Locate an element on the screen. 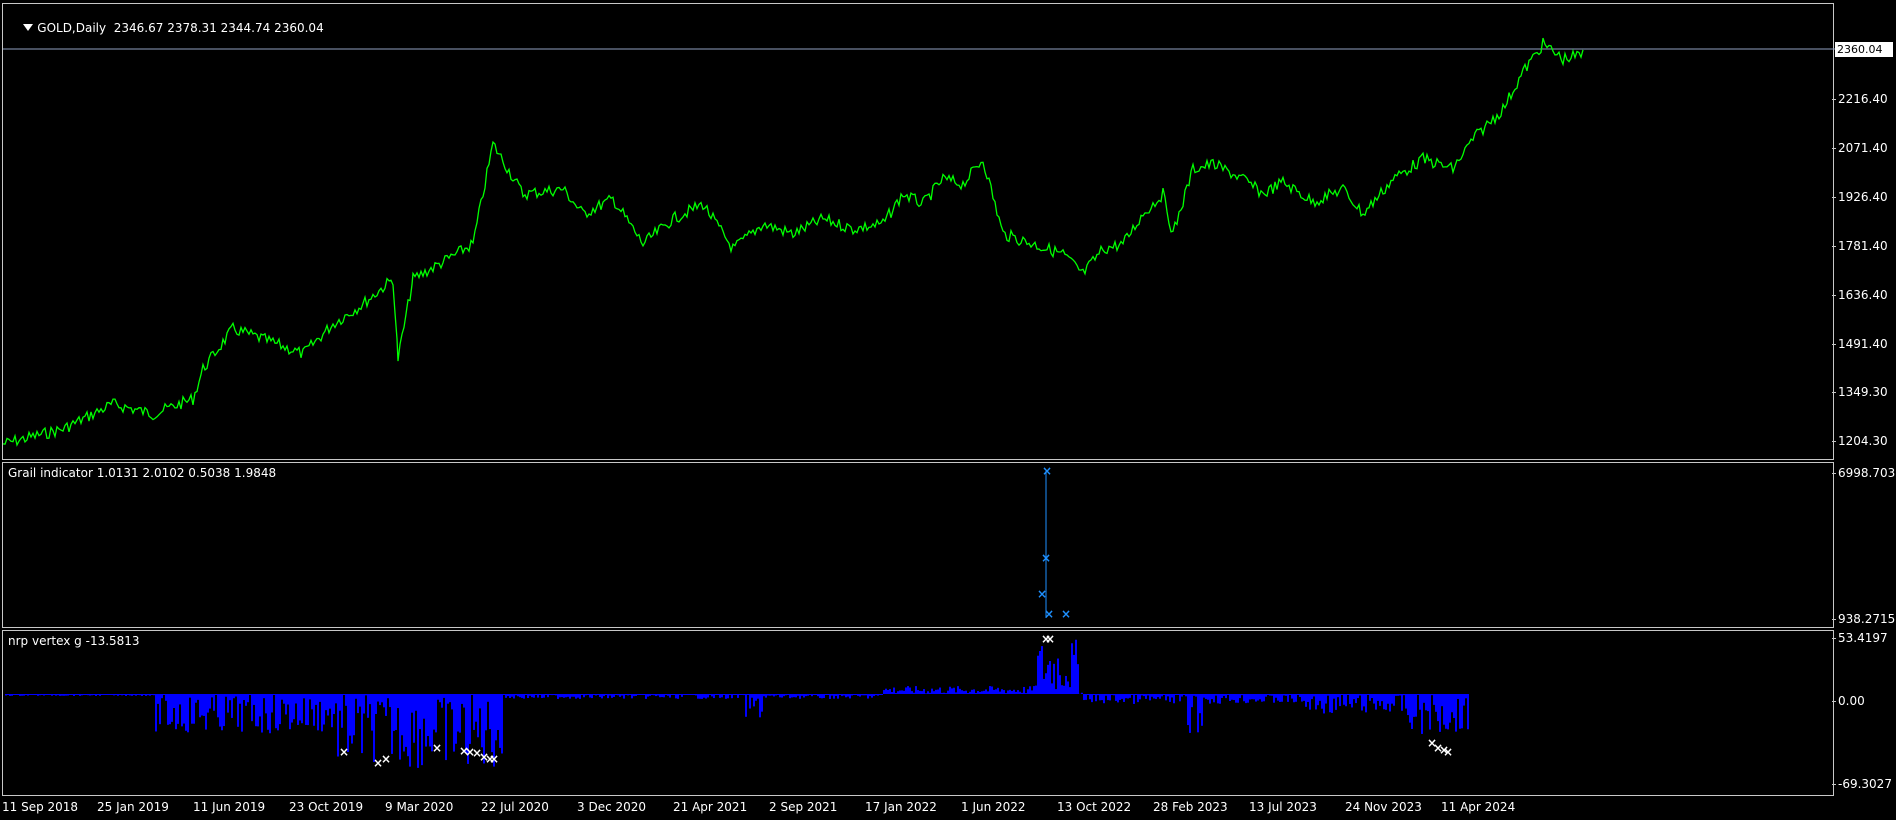  nrp-tick: -69.3027 is located at coordinates (1862, 784).